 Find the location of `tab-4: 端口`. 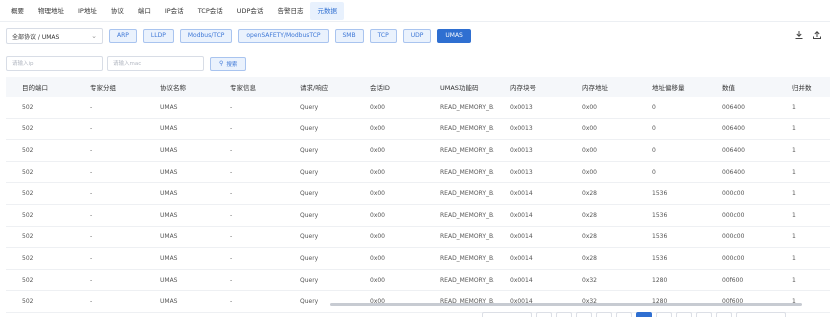

tab-4: 端口 is located at coordinates (144, 11).